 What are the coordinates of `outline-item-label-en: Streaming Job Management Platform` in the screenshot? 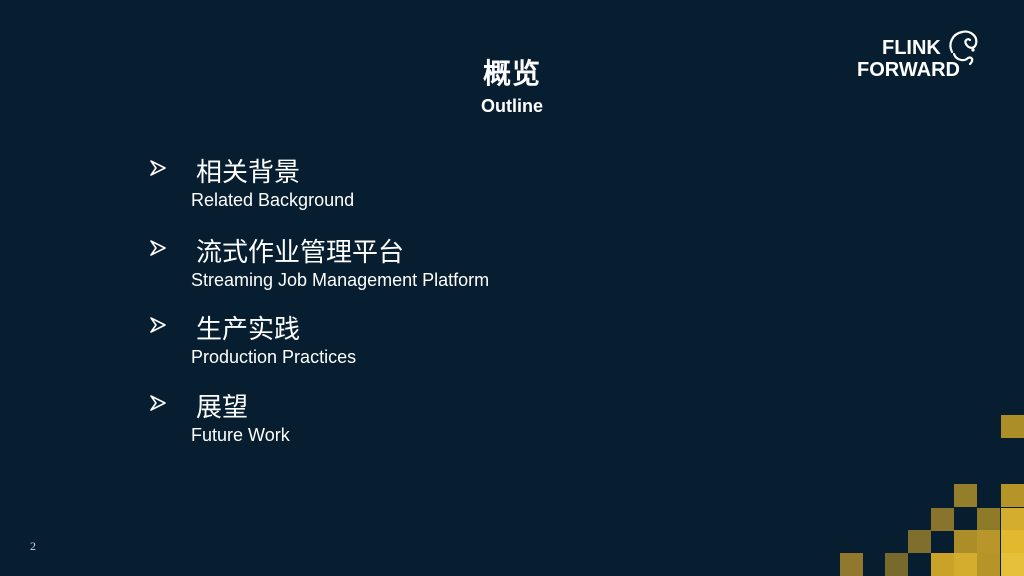 It's located at (340, 280).